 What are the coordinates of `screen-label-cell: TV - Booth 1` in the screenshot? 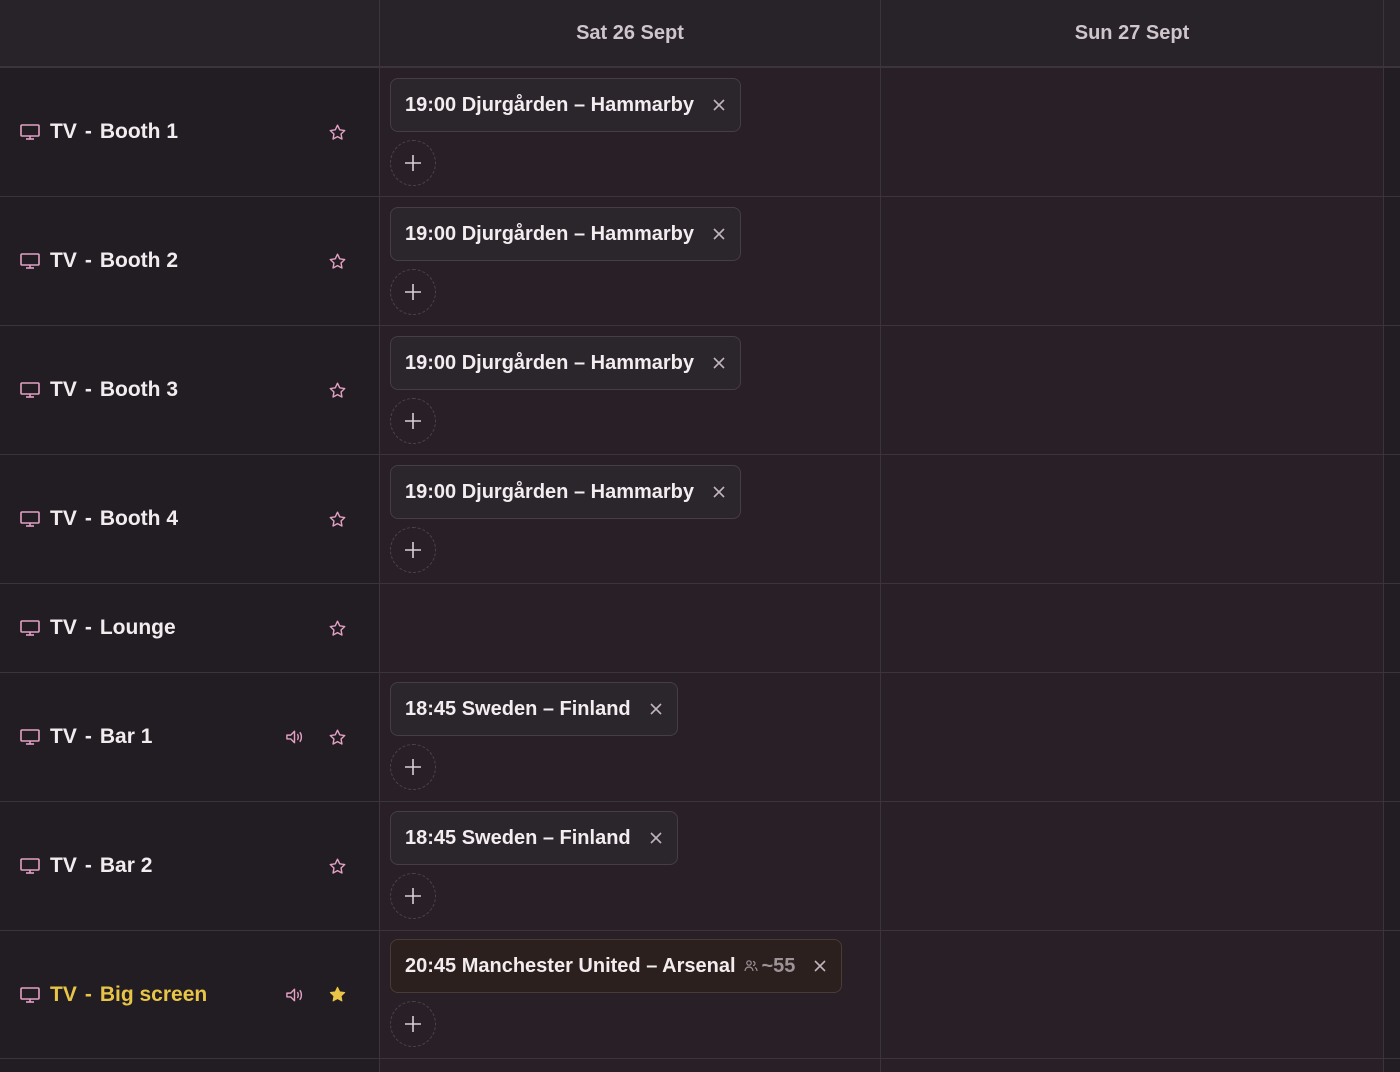 It's located at (190, 132).